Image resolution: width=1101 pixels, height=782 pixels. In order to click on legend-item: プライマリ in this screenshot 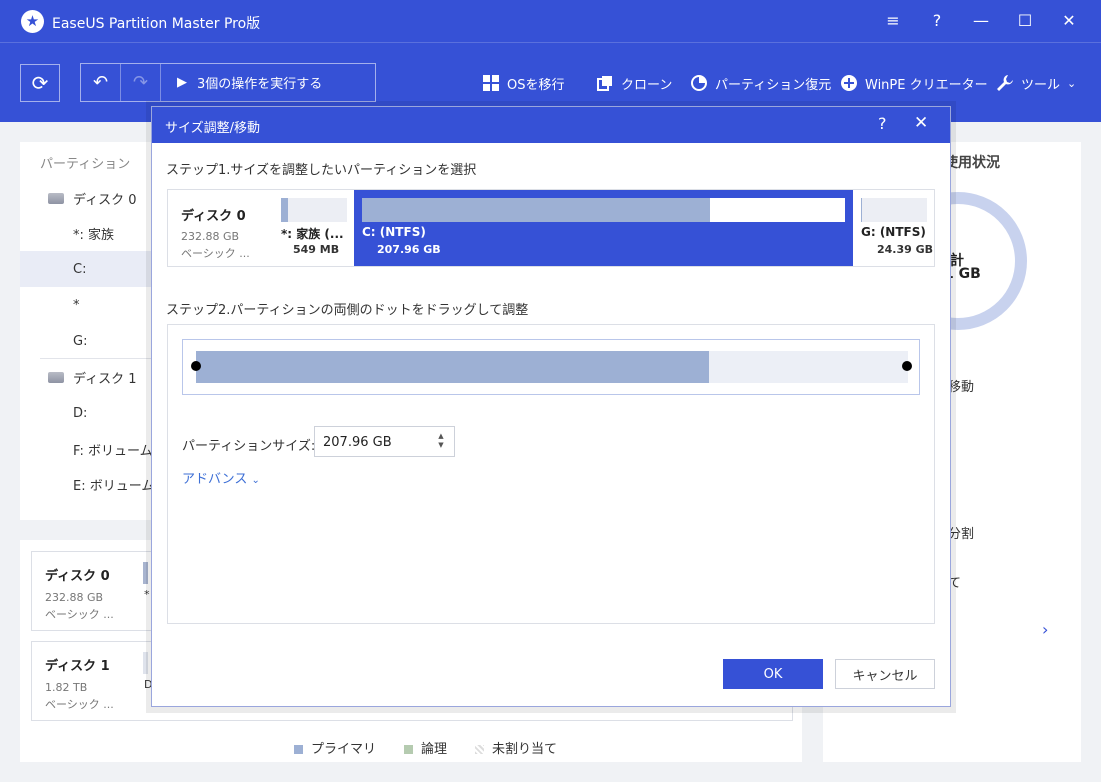, I will do `click(335, 747)`.